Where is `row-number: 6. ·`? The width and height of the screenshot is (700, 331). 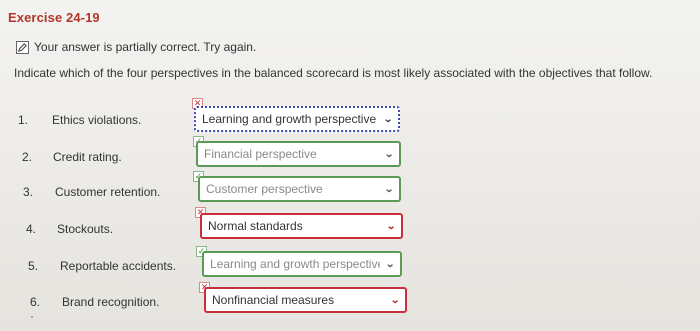 row-number: 6. · is located at coordinates (35, 309).